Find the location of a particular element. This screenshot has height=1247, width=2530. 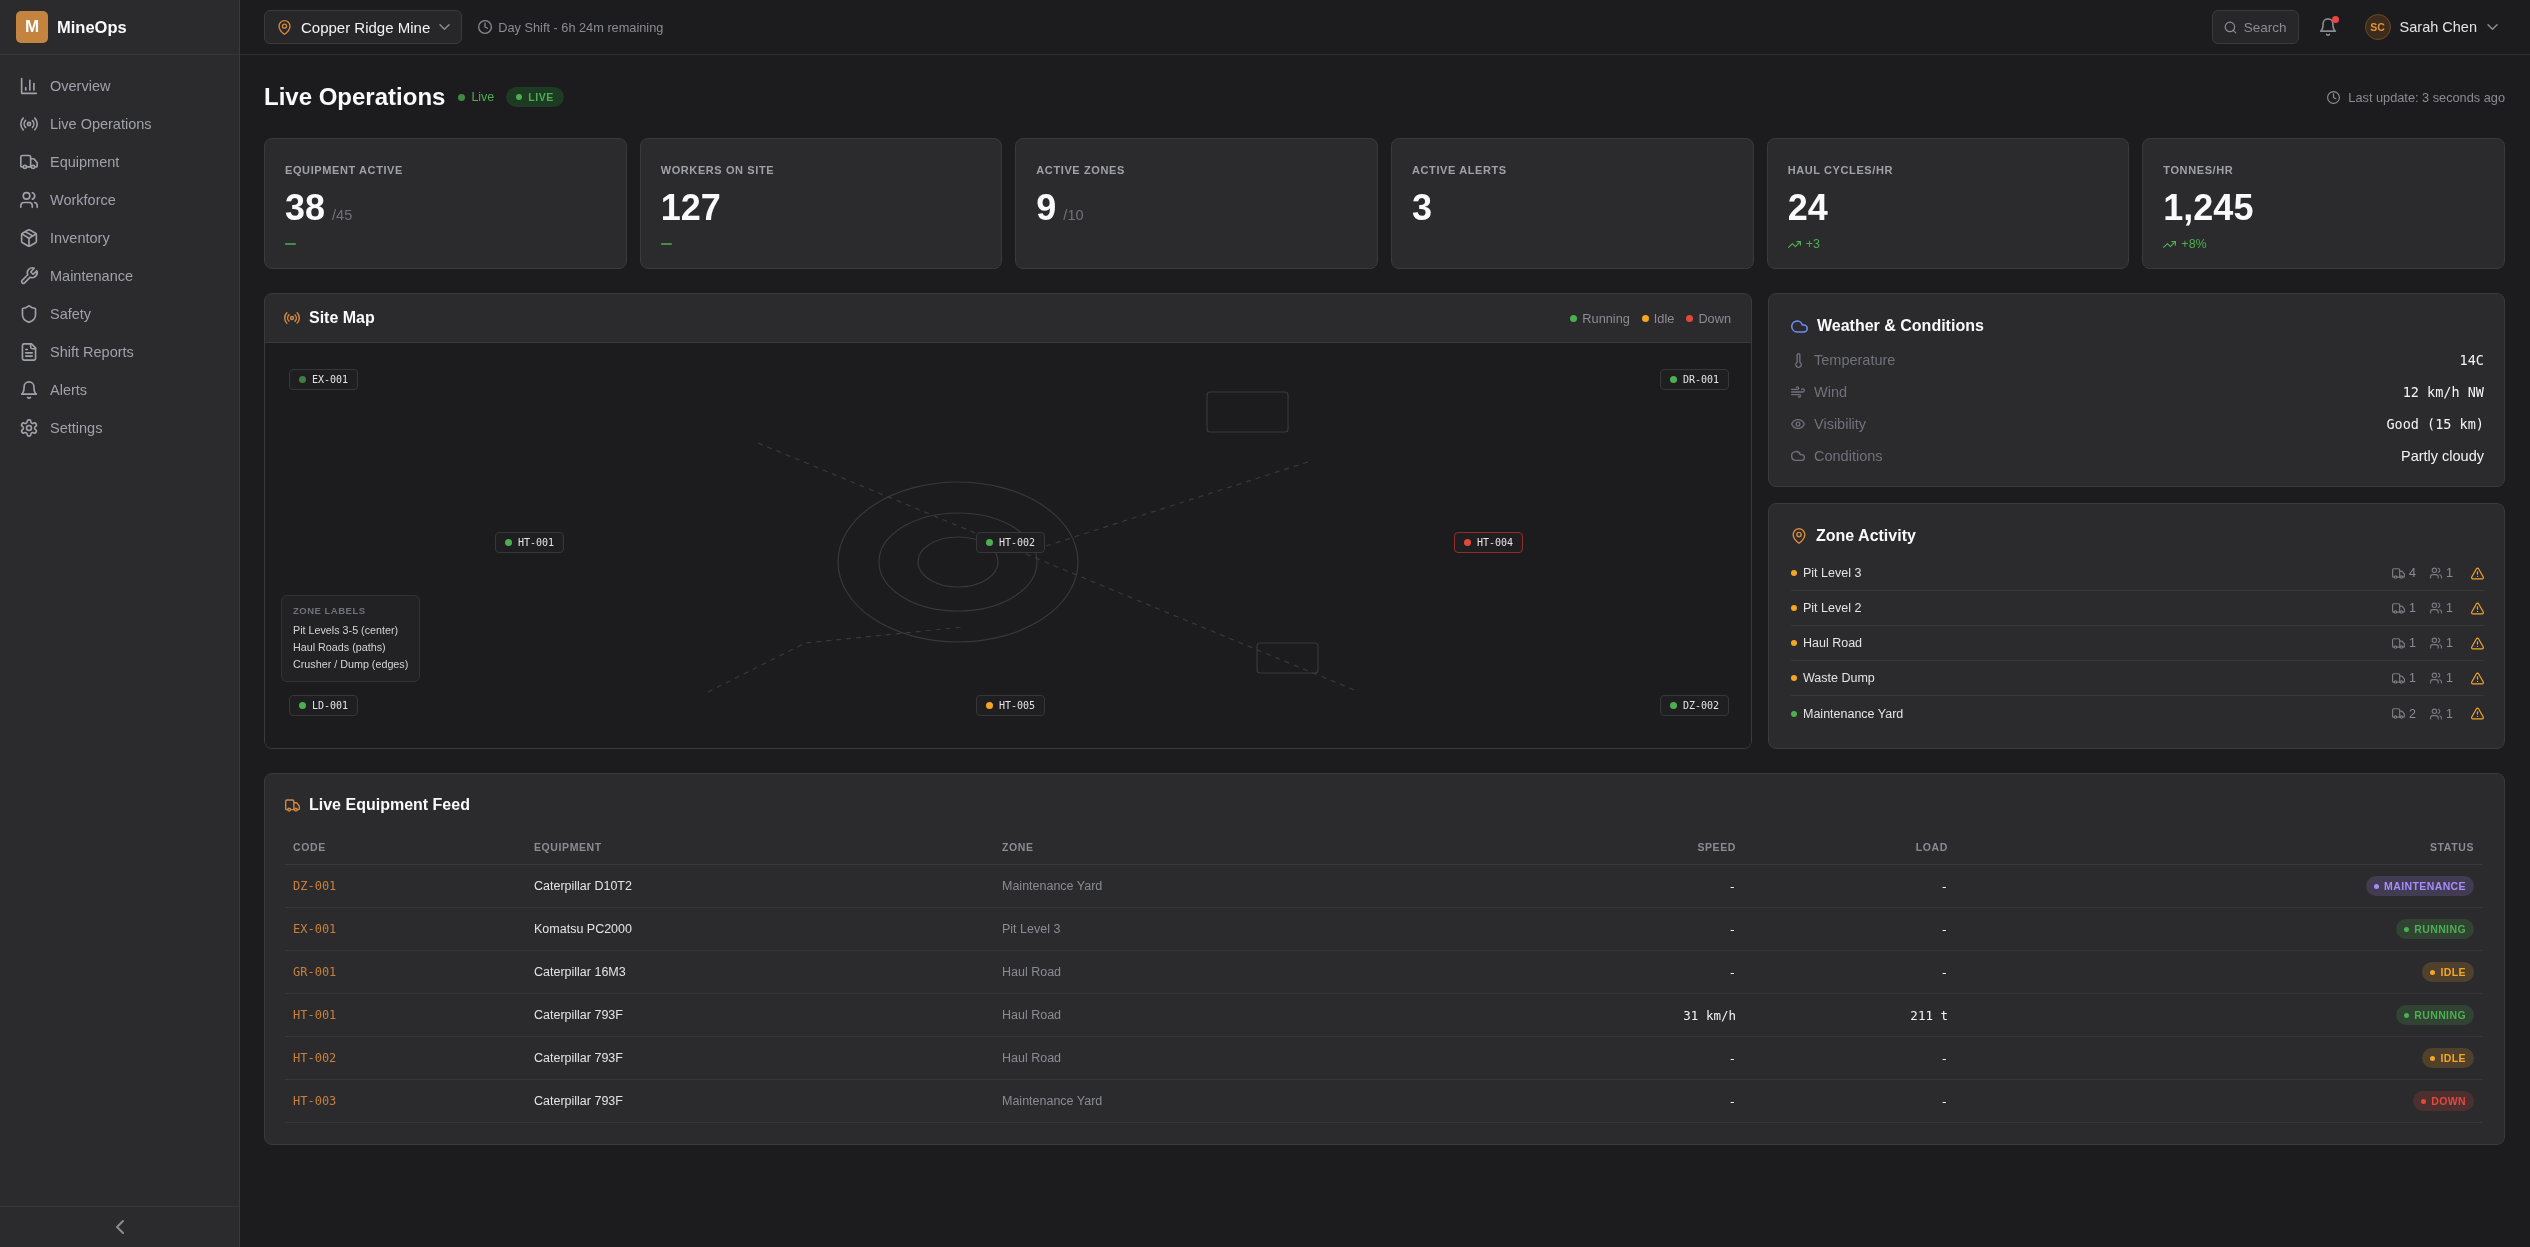

marker-code: HT-004 is located at coordinates (1495, 542).